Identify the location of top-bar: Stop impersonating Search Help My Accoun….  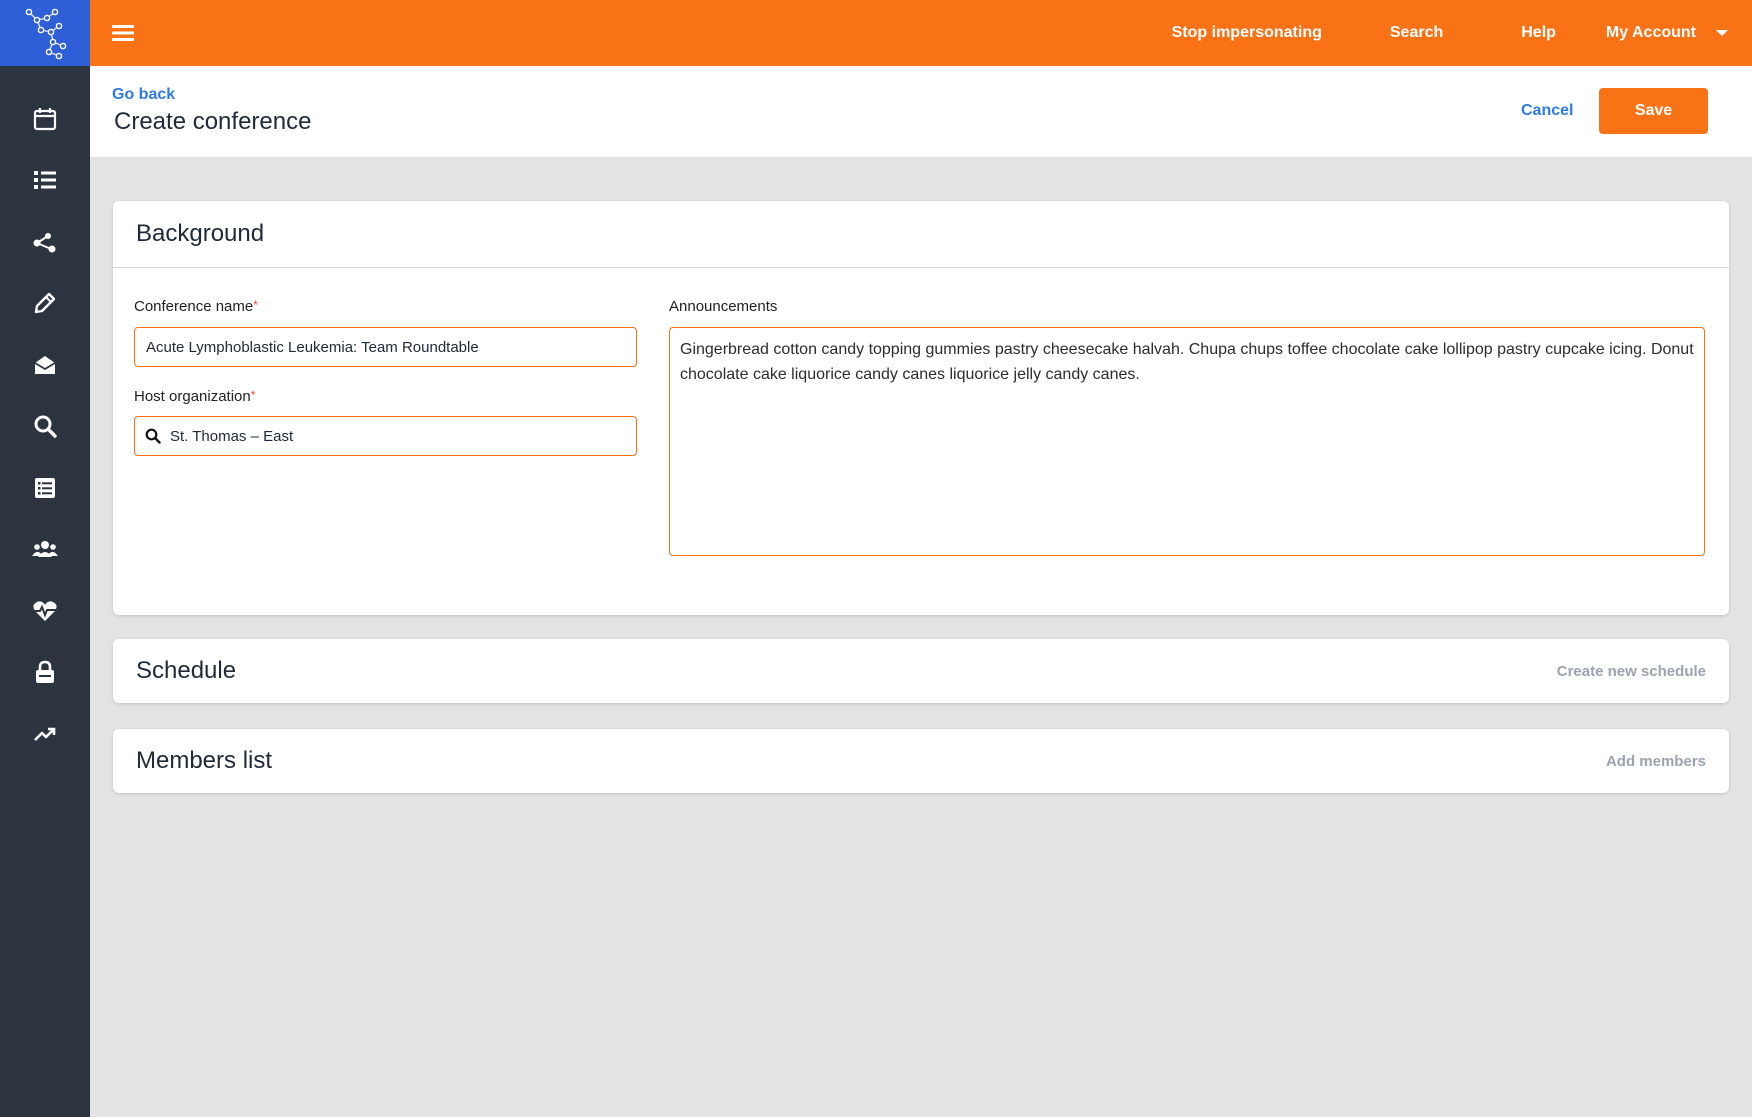
(921, 33).